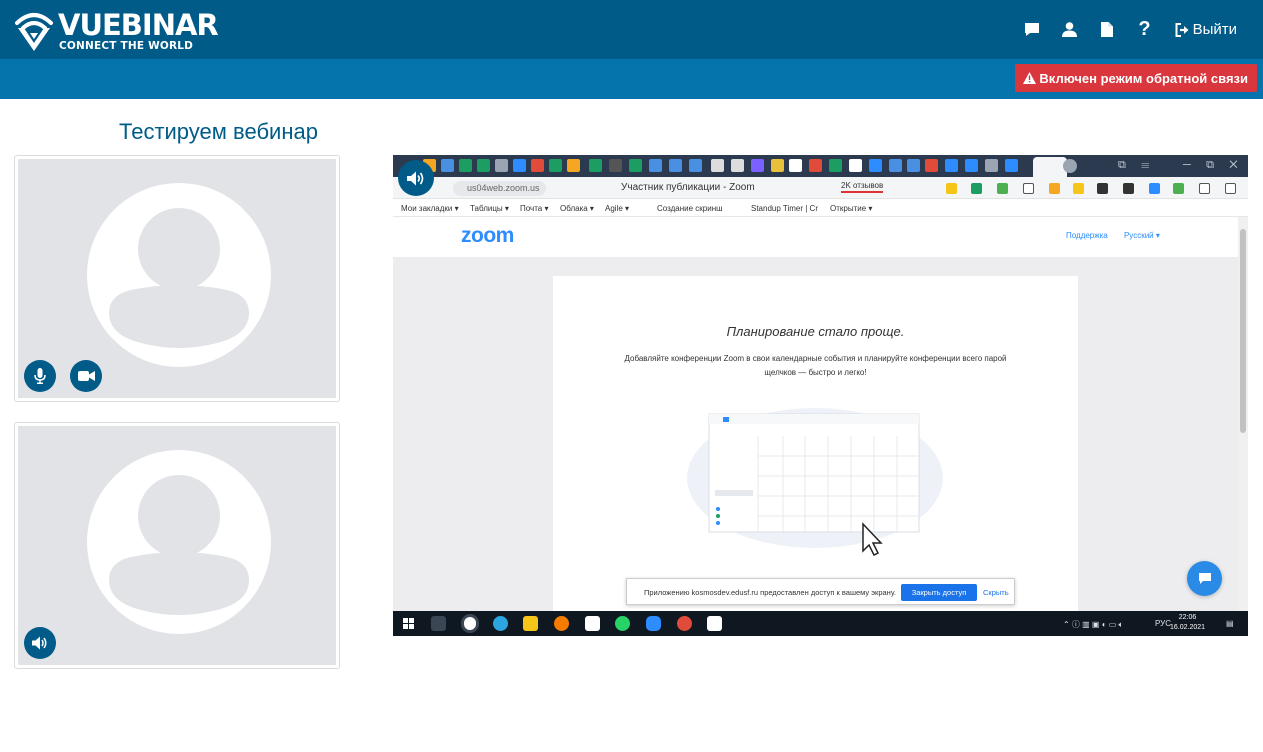 The image size is (1263, 752). What do you see at coordinates (1204, 578) in the screenshot?
I see `chat-fab-button` at bounding box center [1204, 578].